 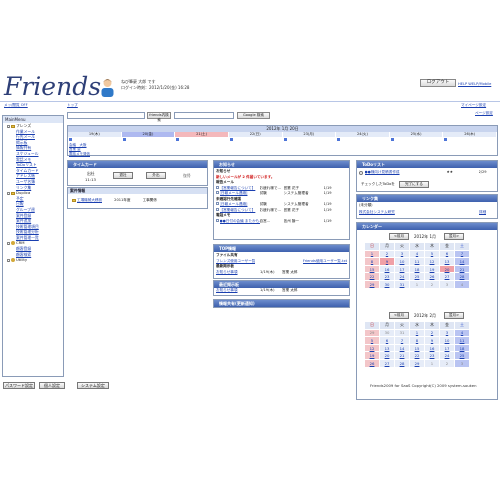 What do you see at coordinates (473, 105) in the screenshot?
I see `mypage-settings-link: マイページ設定` at bounding box center [473, 105].